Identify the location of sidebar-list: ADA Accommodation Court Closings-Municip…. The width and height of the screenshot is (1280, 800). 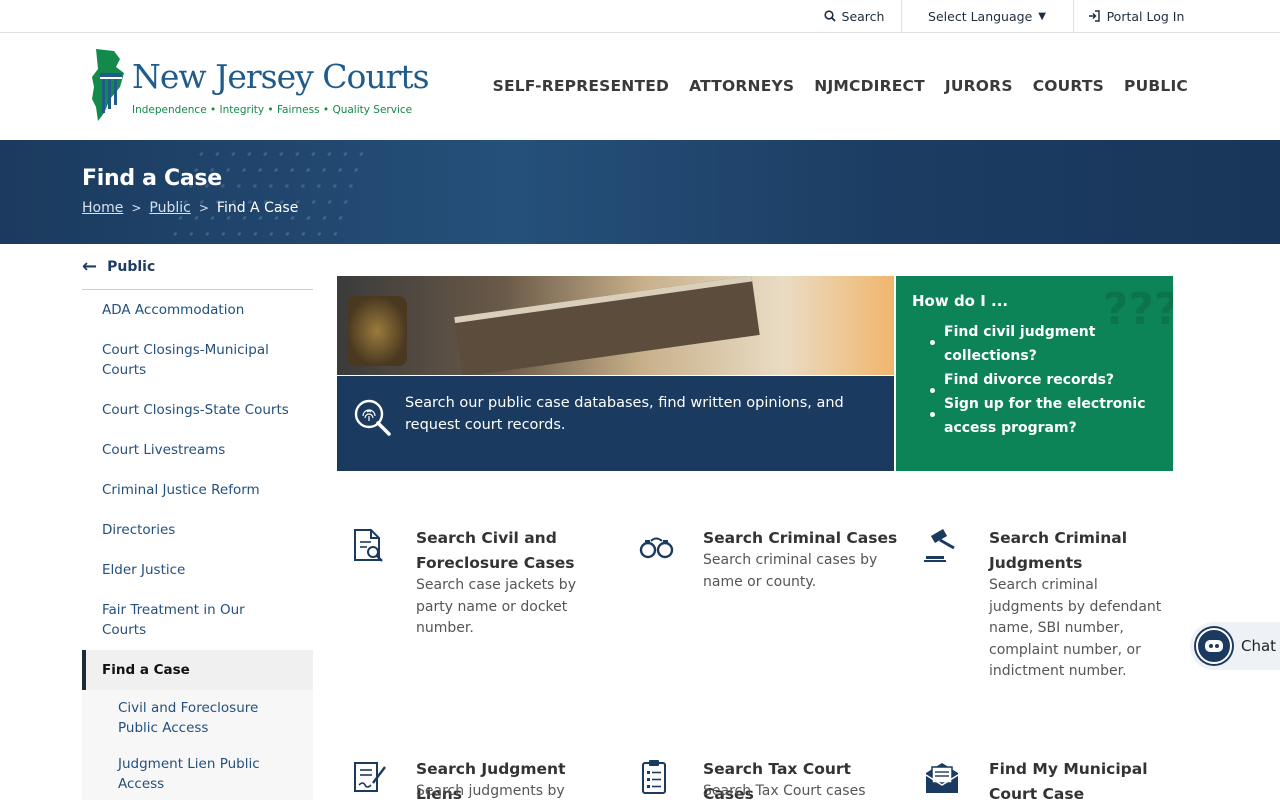
(197, 545).